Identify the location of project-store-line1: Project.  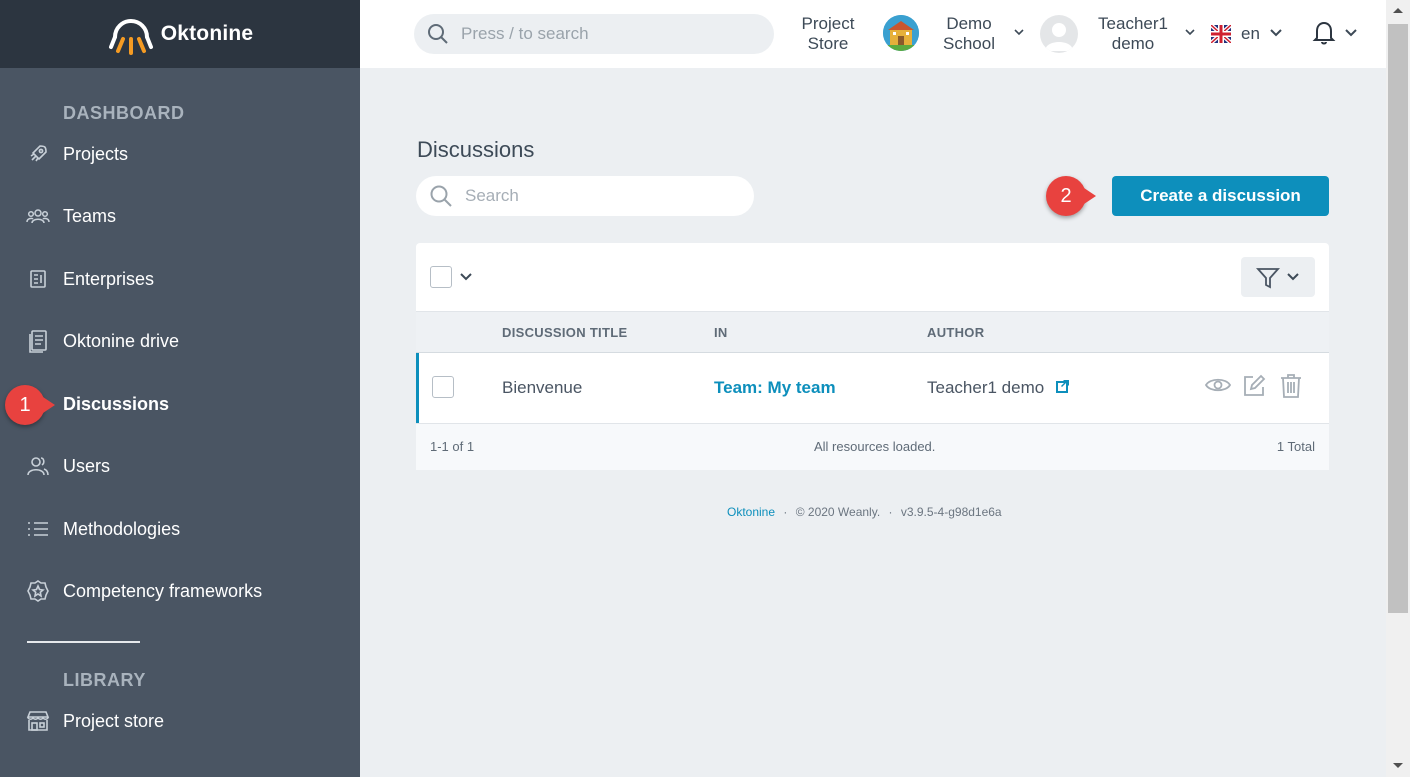
(828, 23).